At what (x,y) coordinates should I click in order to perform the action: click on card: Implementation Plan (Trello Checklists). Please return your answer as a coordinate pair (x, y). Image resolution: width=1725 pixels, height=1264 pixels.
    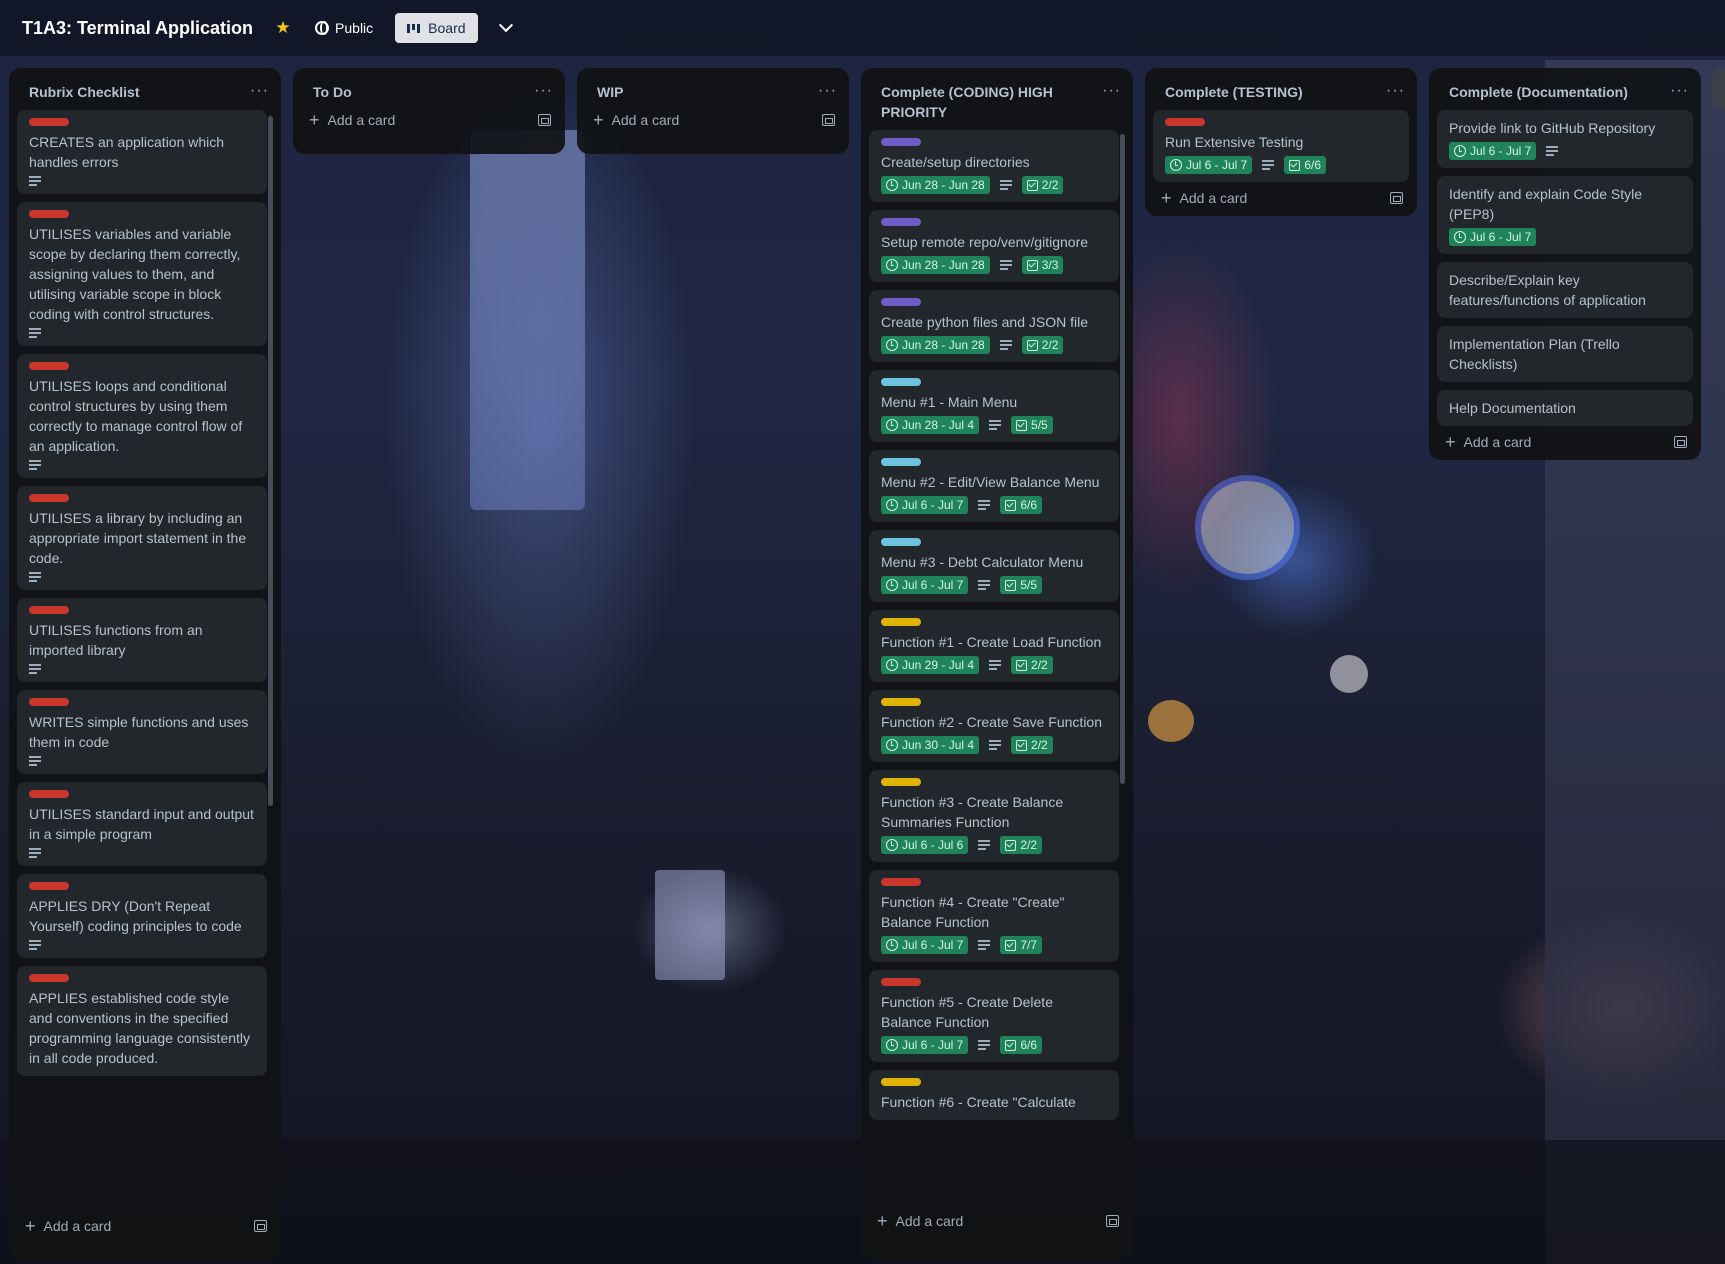
    Looking at the image, I should click on (1565, 354).